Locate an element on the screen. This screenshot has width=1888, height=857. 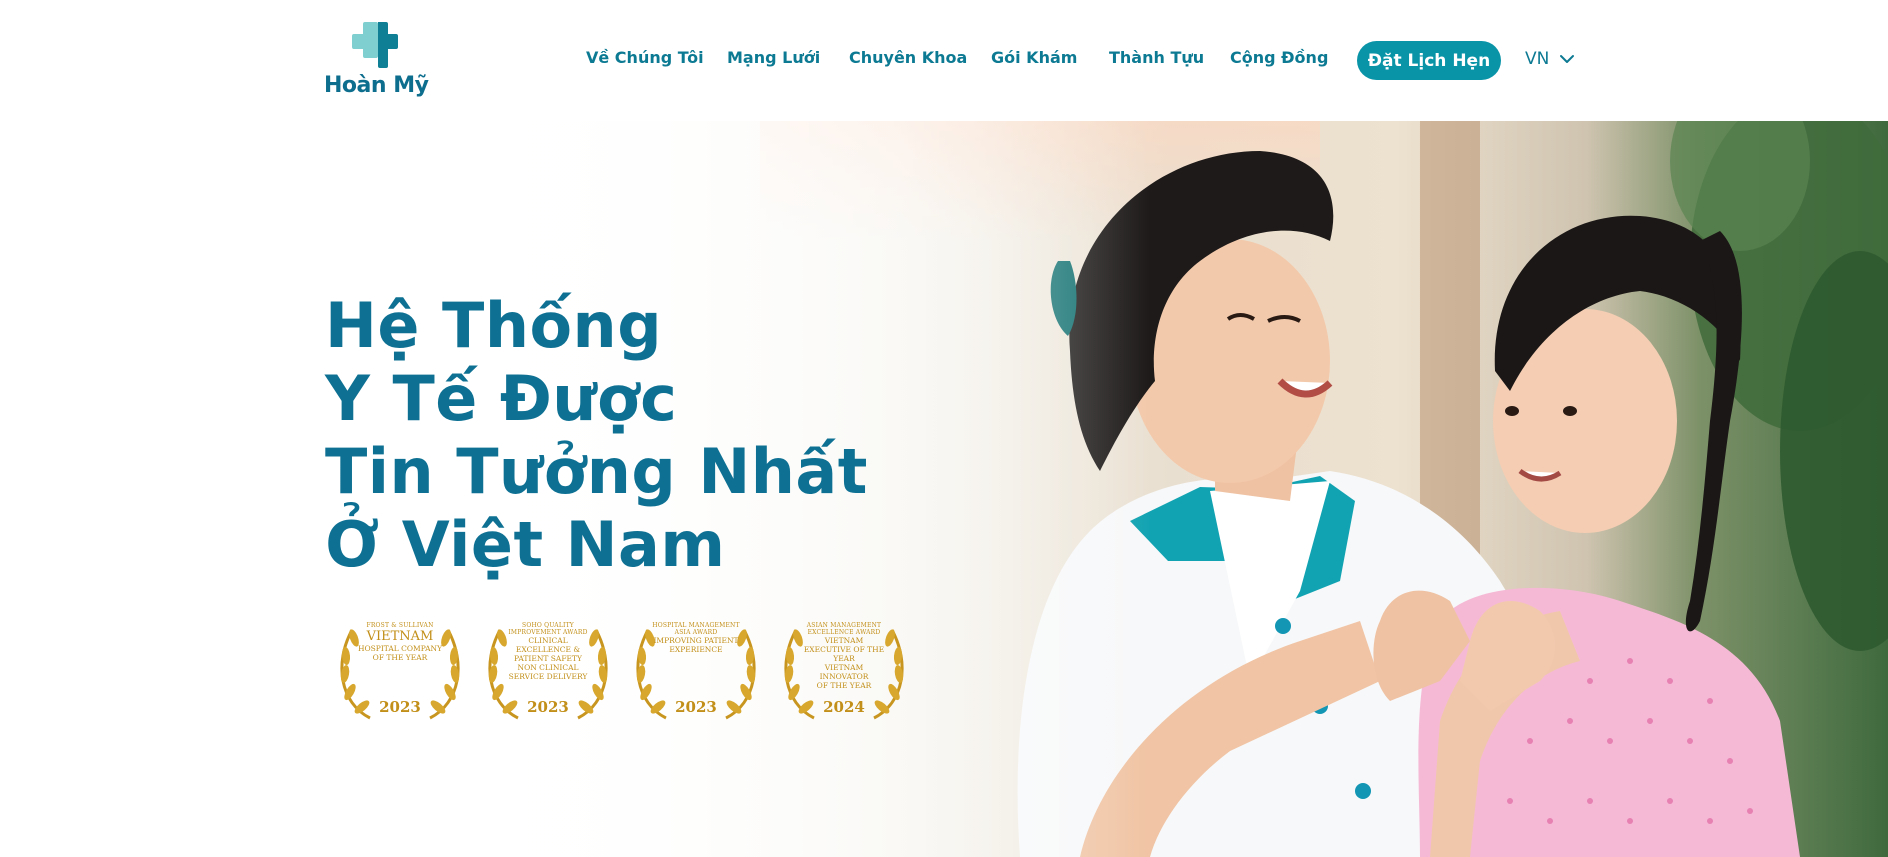
hero-headline-line-1: Hệ Thống is located at coordinates (494, 325).